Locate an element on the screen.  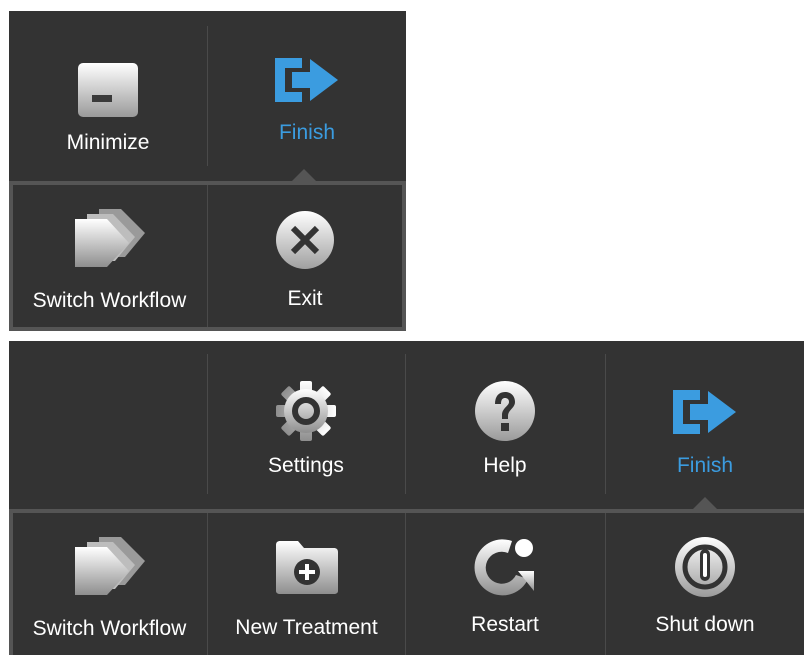
minimize-icon is located at coordinates (108, 90).